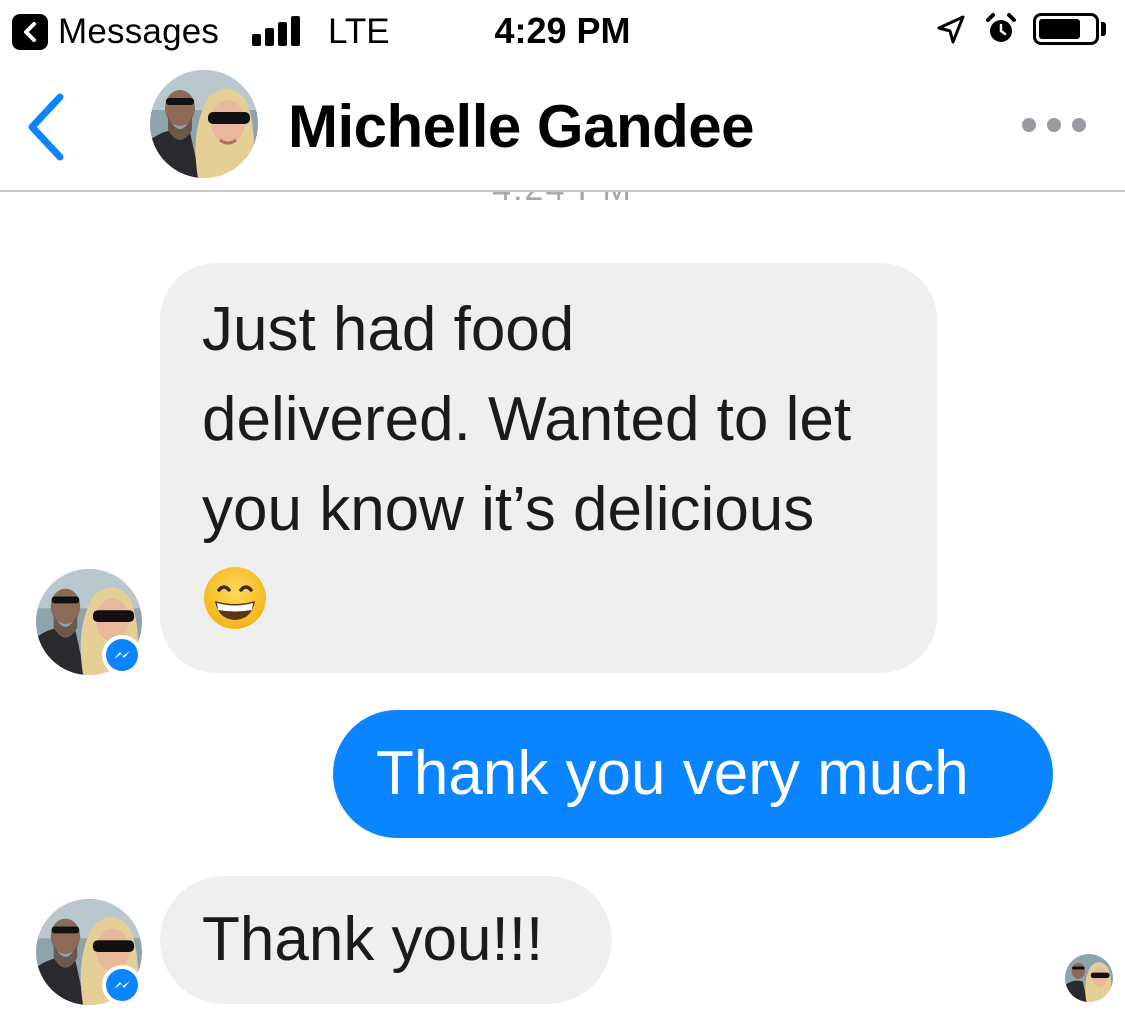 The height and width of the screenshot is (1019, 1125). I want to click on read-receipt-avatar, so click(1089, 978).